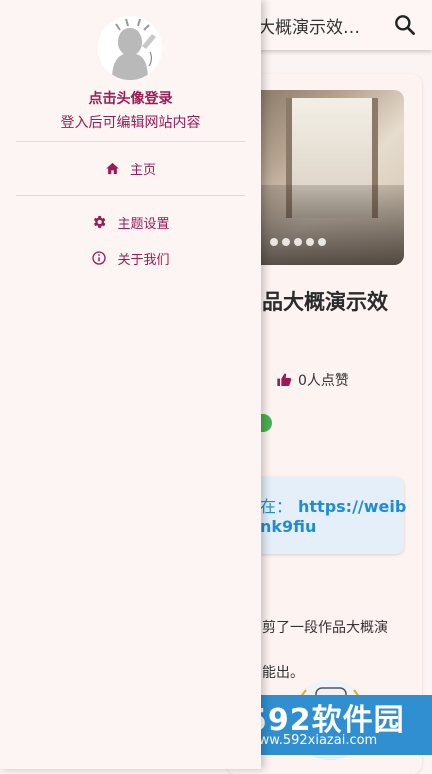 This screenshot has height=774, width=432. I want to click on menu-item-theme-settings: 主题设置, so click(130, 222).